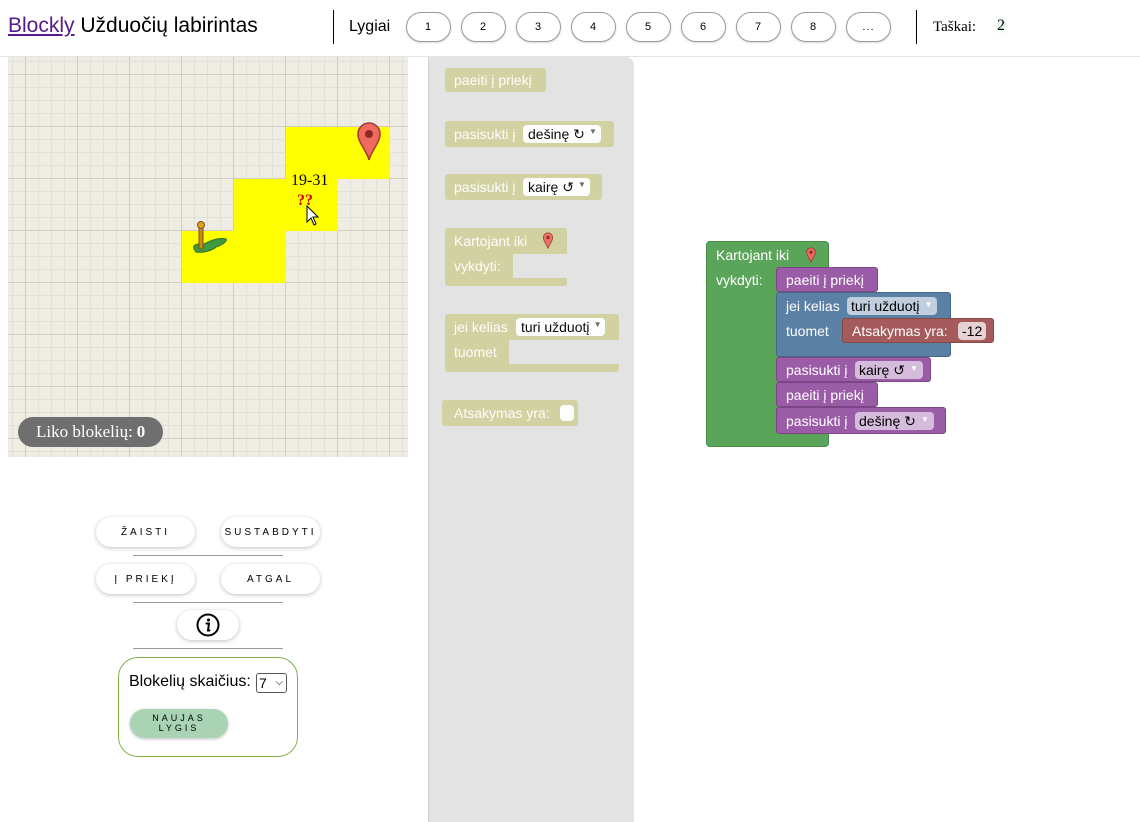 The image size is (1140, 822). I want to click on task-expression: 19-31, so click(310, 180).